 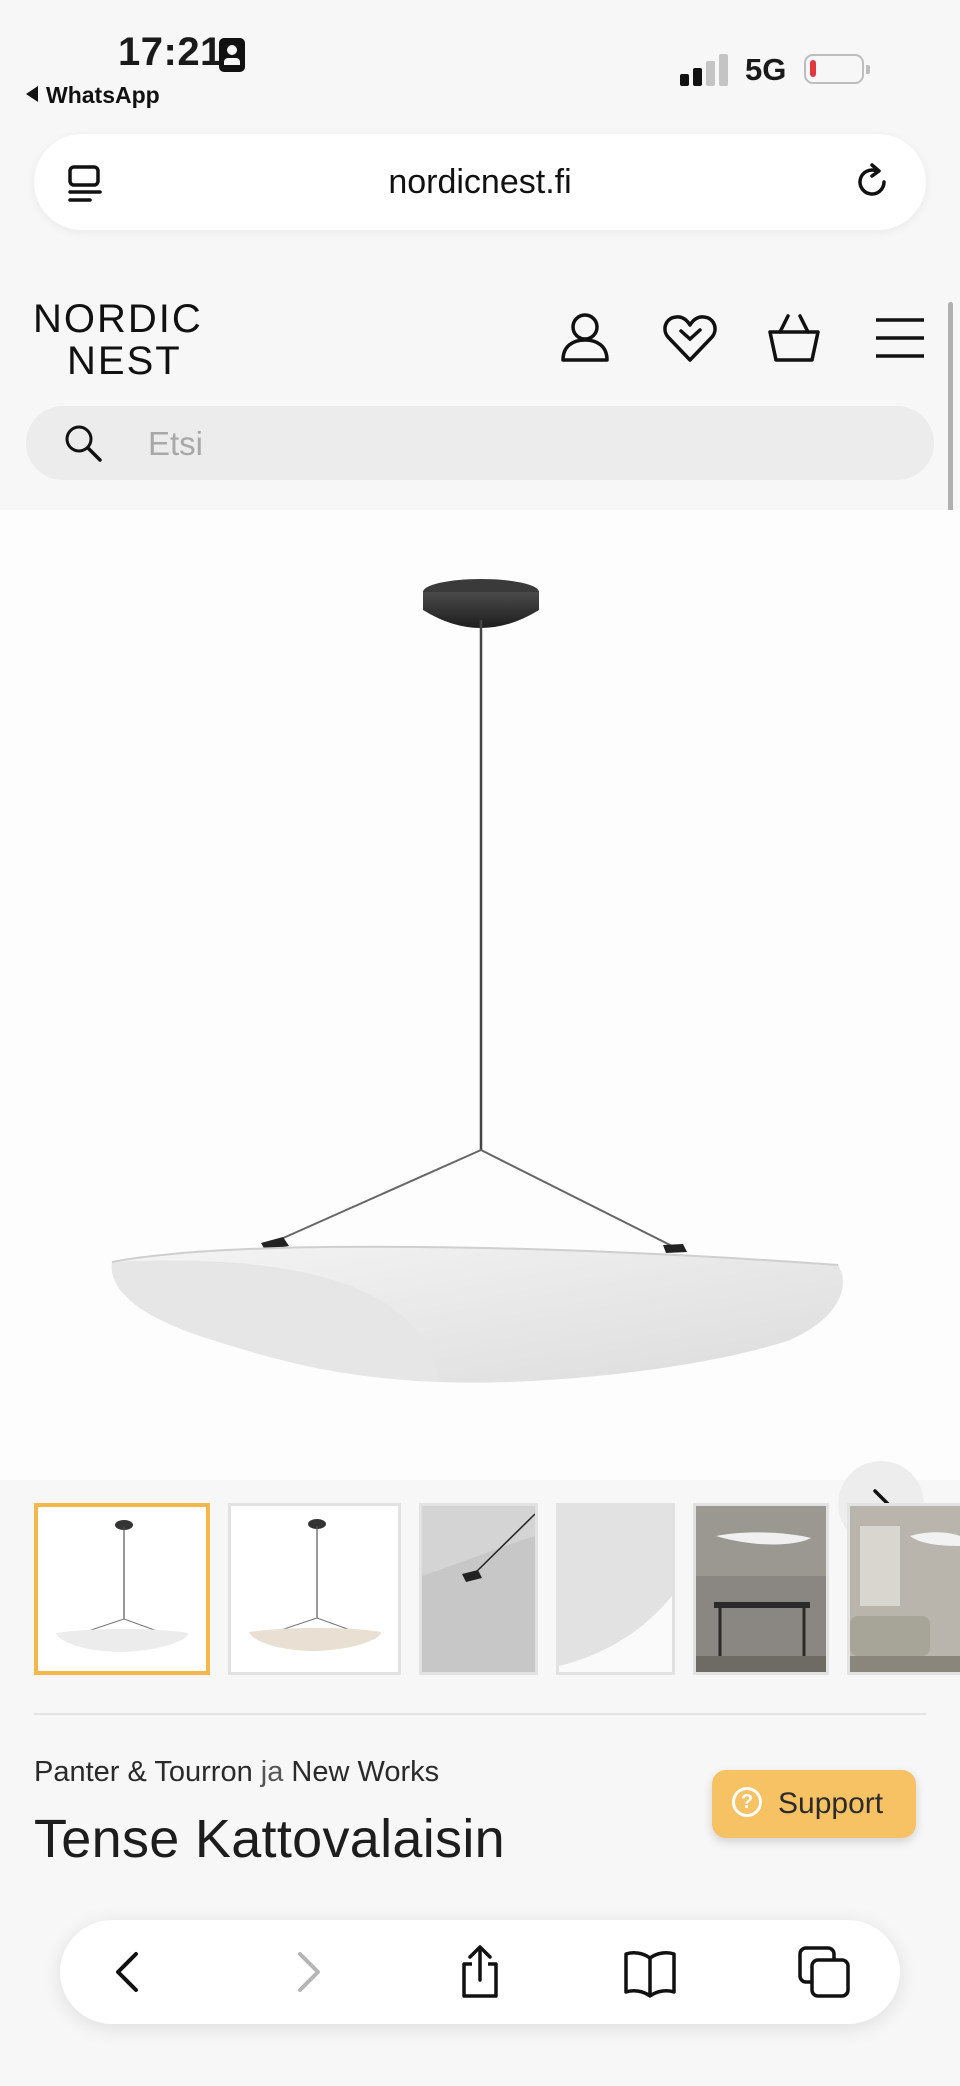 I want to click on thumbnail-living-room-image, so click(x=905, y=1589).